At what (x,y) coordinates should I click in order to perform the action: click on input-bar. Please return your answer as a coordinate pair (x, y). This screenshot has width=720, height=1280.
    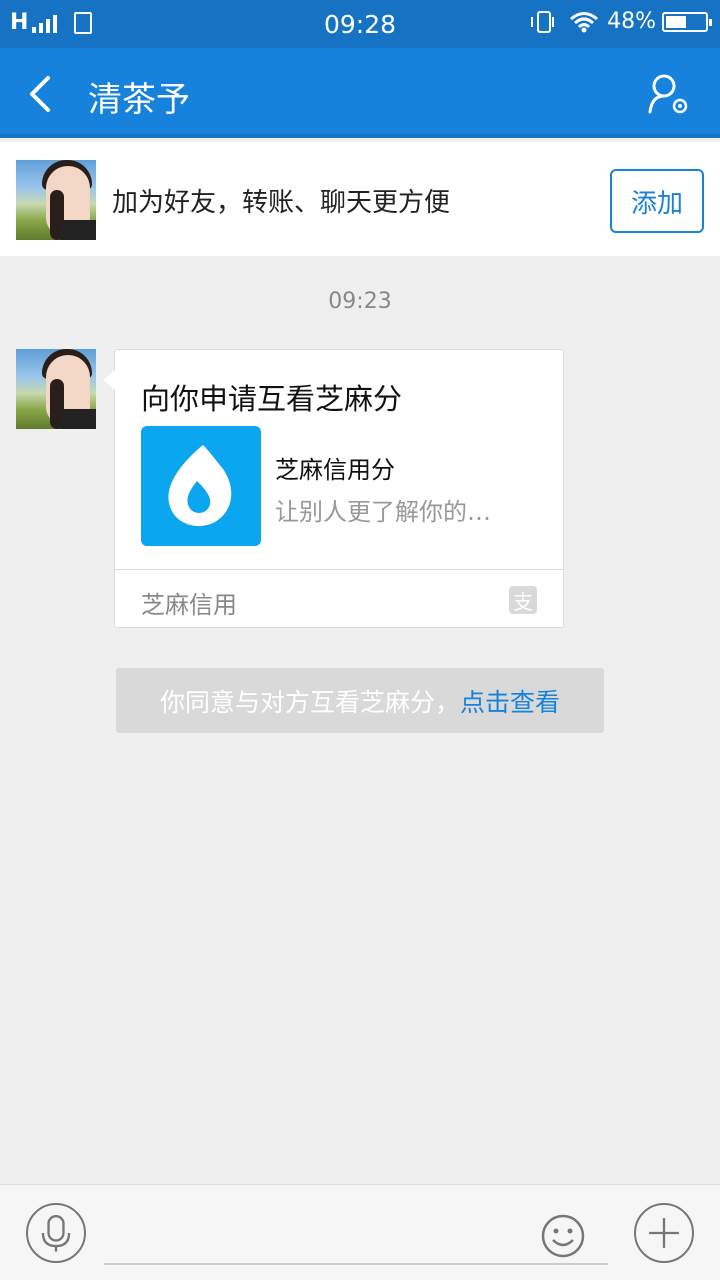
    Looking at the image, I should click on (360, 1232).